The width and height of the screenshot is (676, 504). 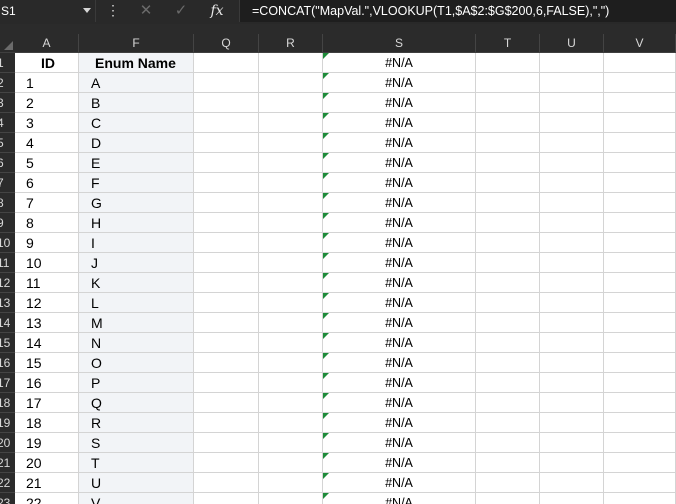 I want to click on row-header: 3, so click(x=7, y=103).